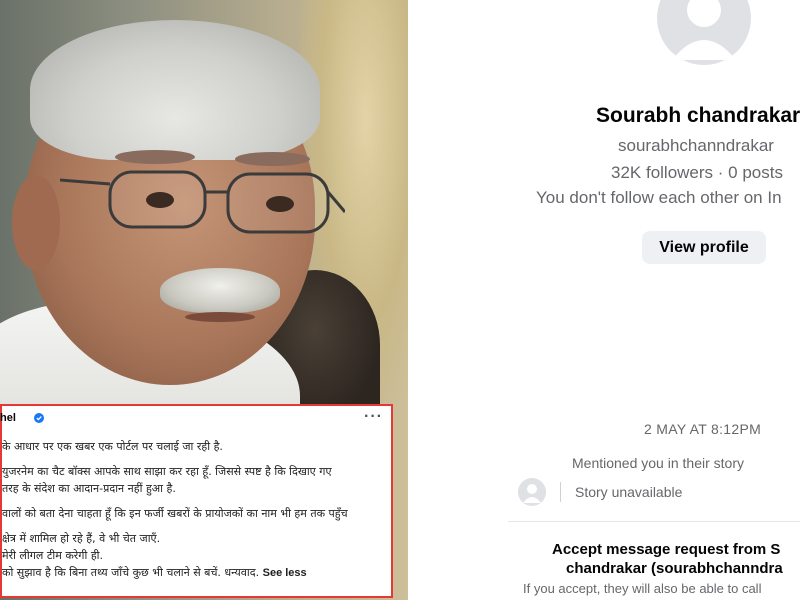 This screenshot has width=800, height=600. Describe the element at coordinates (532, 492) in the screenshot. I see `story-avatar-icon` at that location.